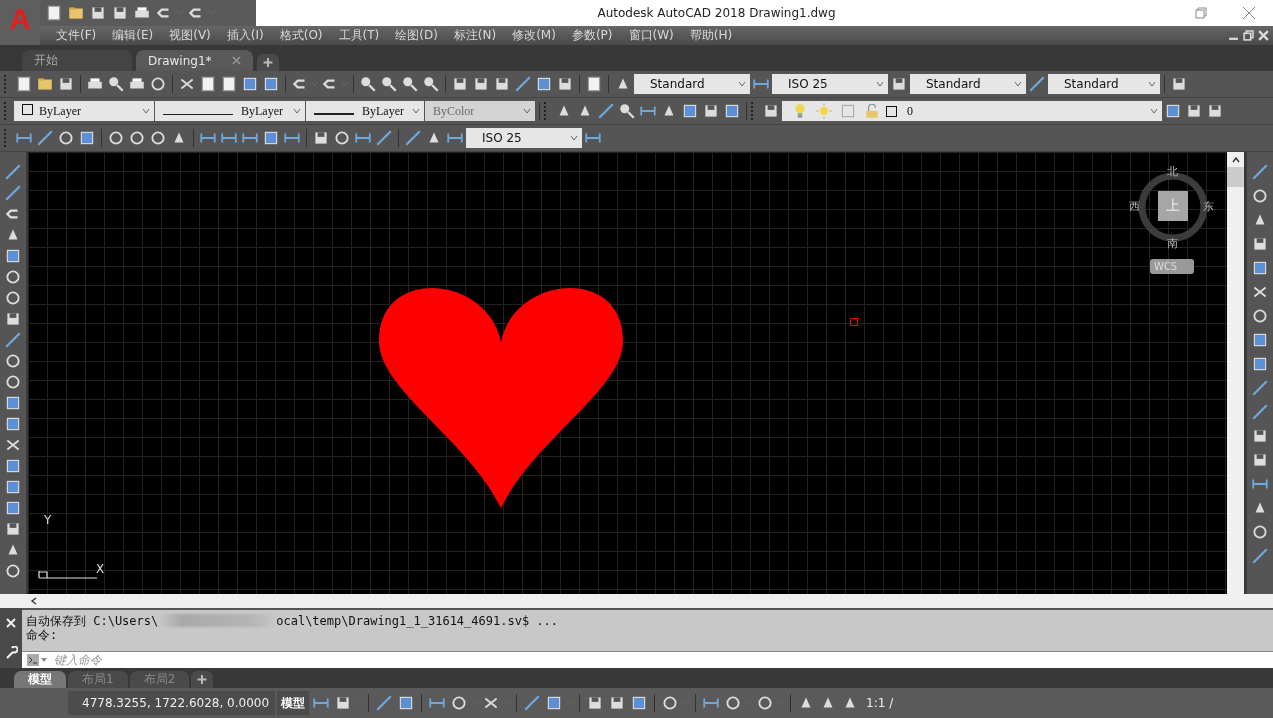 The height and width of the screenshot is (718, 1273). Describe the element at coordinates (42, 635) in the screenshot. I see `command-line-text: 命令:` at that location.